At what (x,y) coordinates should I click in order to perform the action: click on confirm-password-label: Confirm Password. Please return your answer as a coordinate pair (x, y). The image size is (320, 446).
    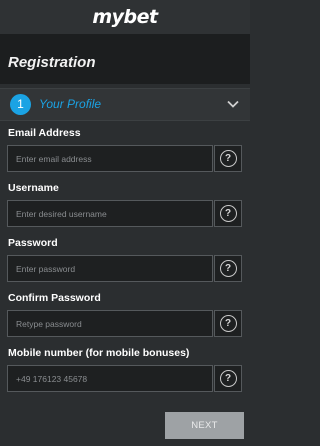
    Looking at the image, I should click on (54, 298).